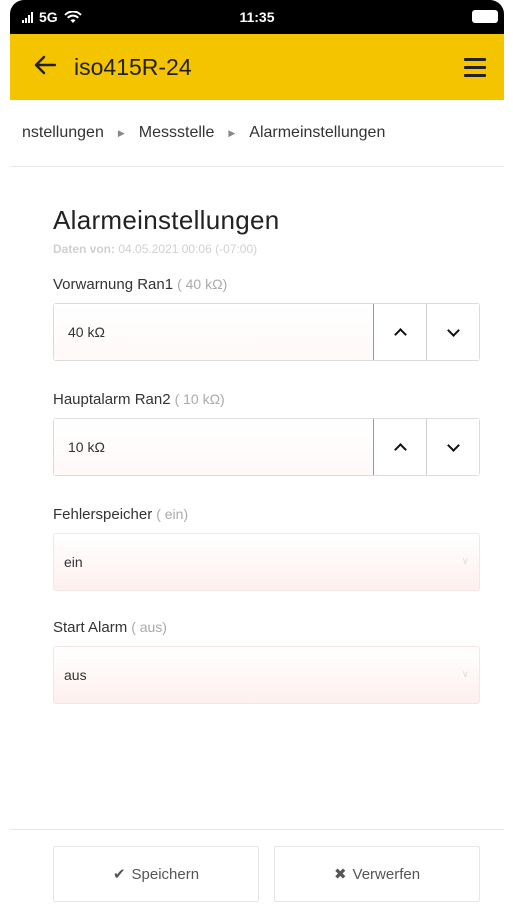  Describe the element at coordinates (340, 874) in the screenshot. I see `x-icon: ✖` at that location.